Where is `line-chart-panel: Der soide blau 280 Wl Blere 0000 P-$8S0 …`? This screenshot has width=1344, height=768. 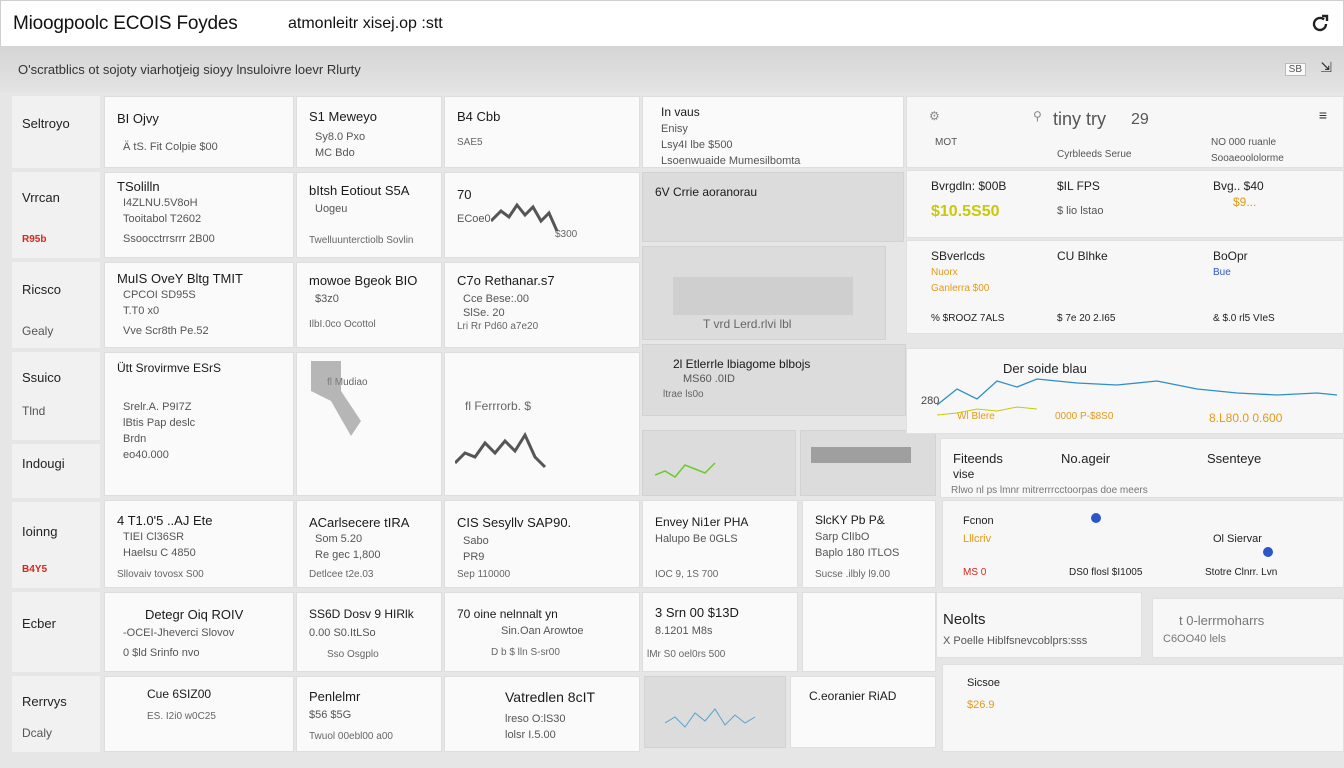
line-chart-panel: Der soide blau 280 Wl Blere 0000 P-$8S0 … is located at coordinates (1125, 391).